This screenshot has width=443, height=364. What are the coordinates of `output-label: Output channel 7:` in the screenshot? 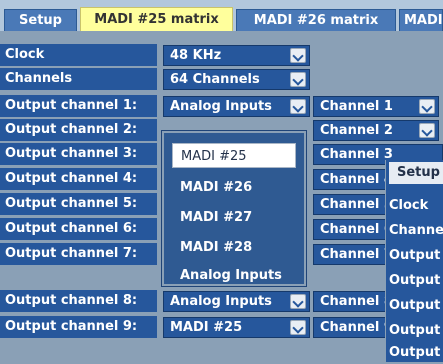 It's located at (78, 254).